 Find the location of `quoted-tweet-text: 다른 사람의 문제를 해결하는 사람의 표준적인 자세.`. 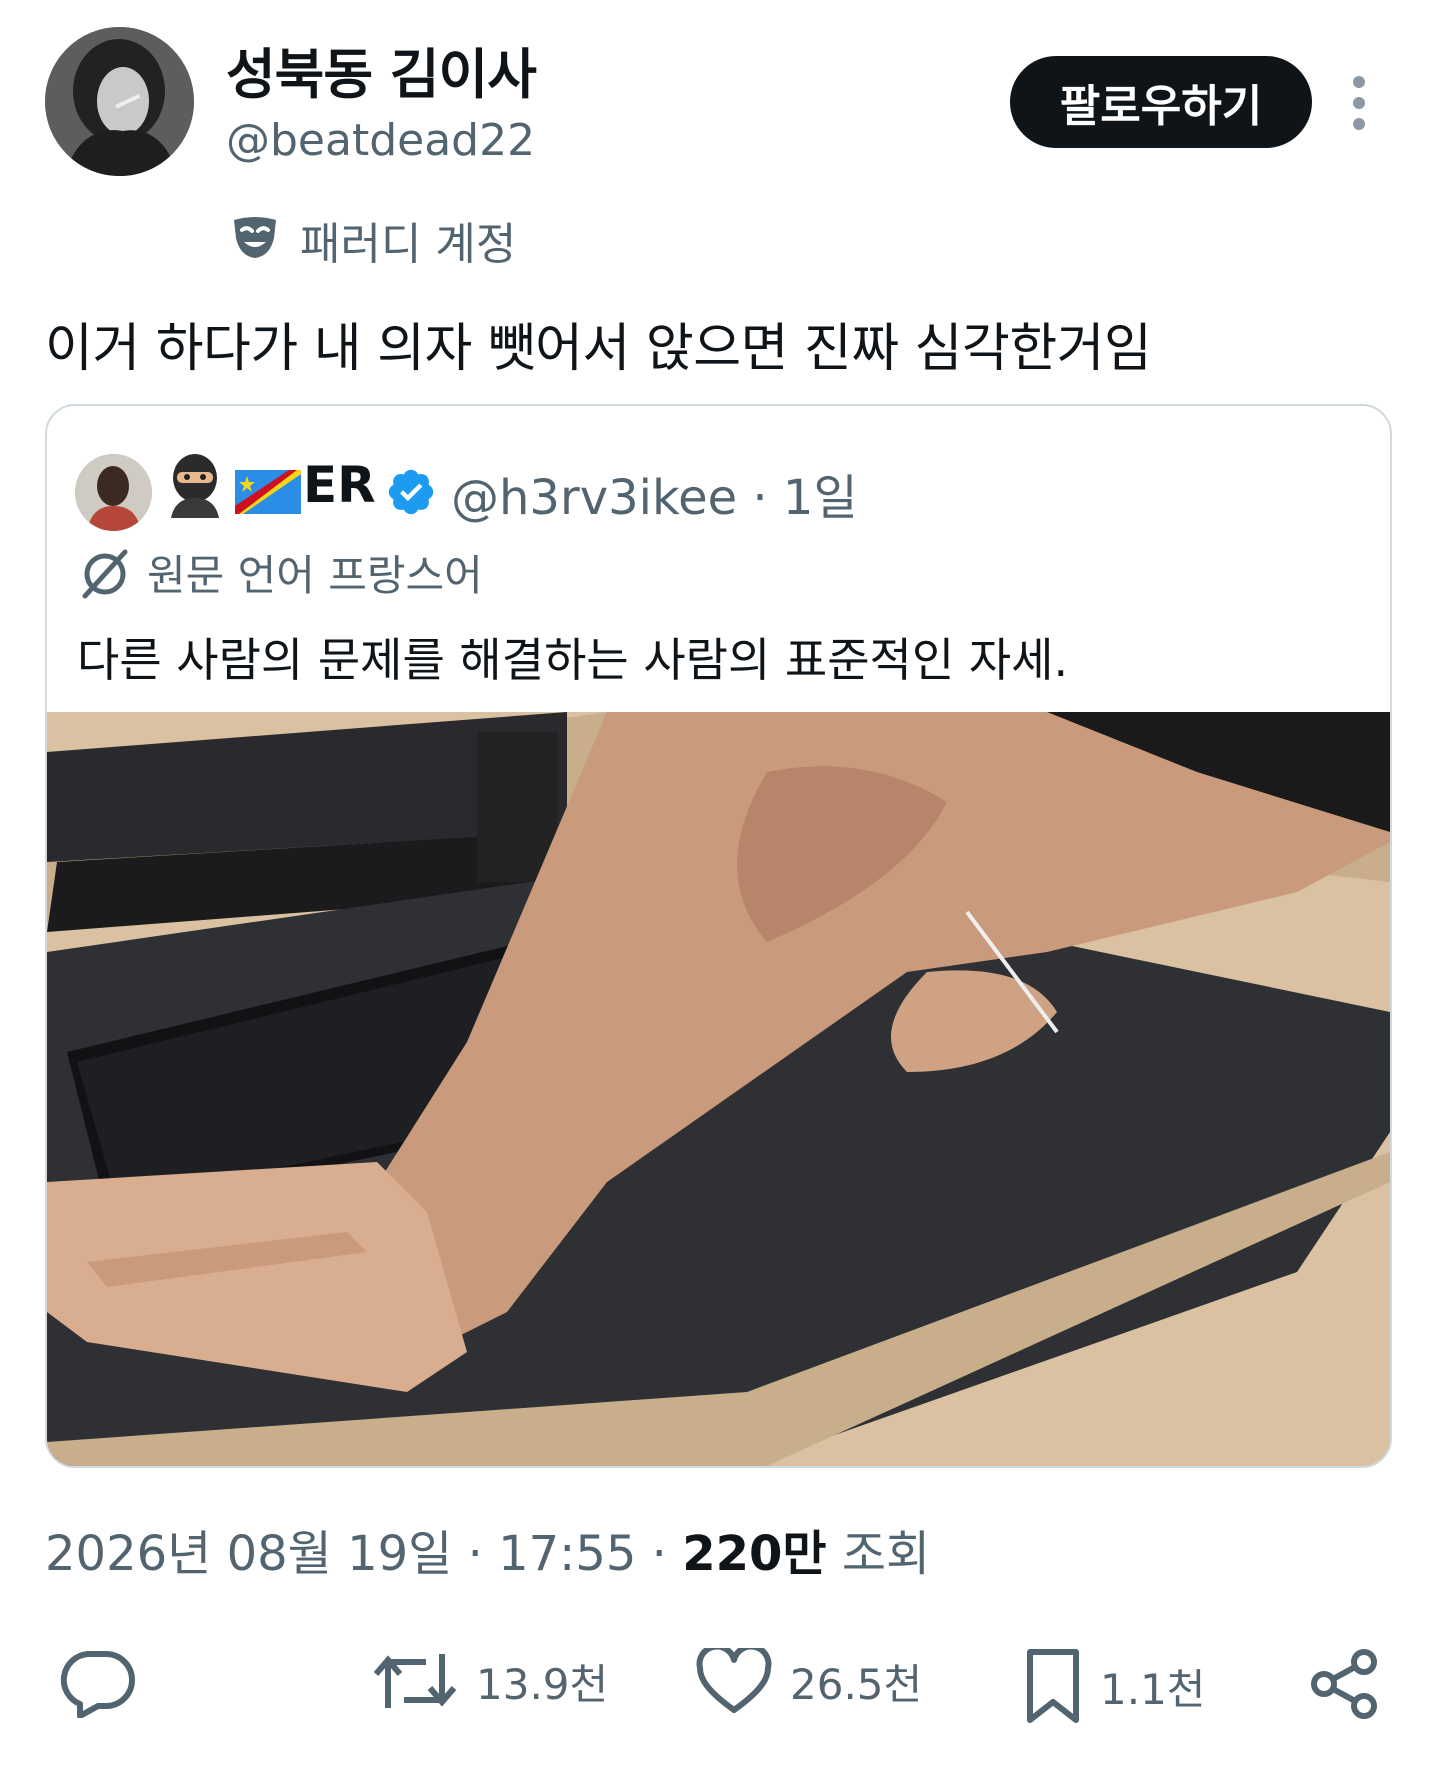

quoted-tweet-text: 다른 사람의 문제를 해결하는 사람의 표준적인 자세. is located at coordinates (573, 660).